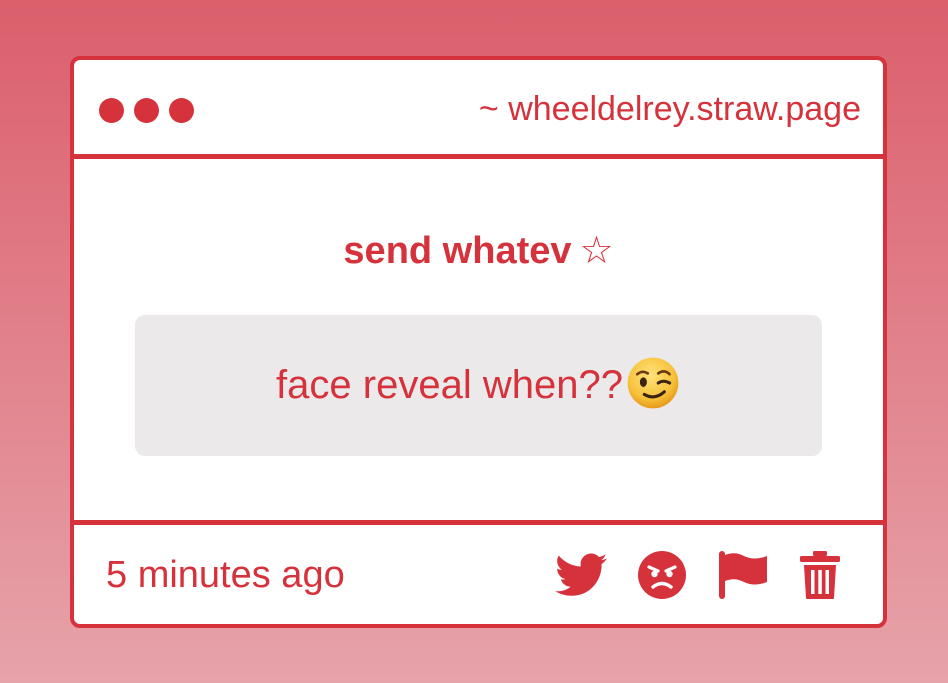 This screenshot has width=948, height=683. I want to click on star-icon: ☆, so click(596, 251).